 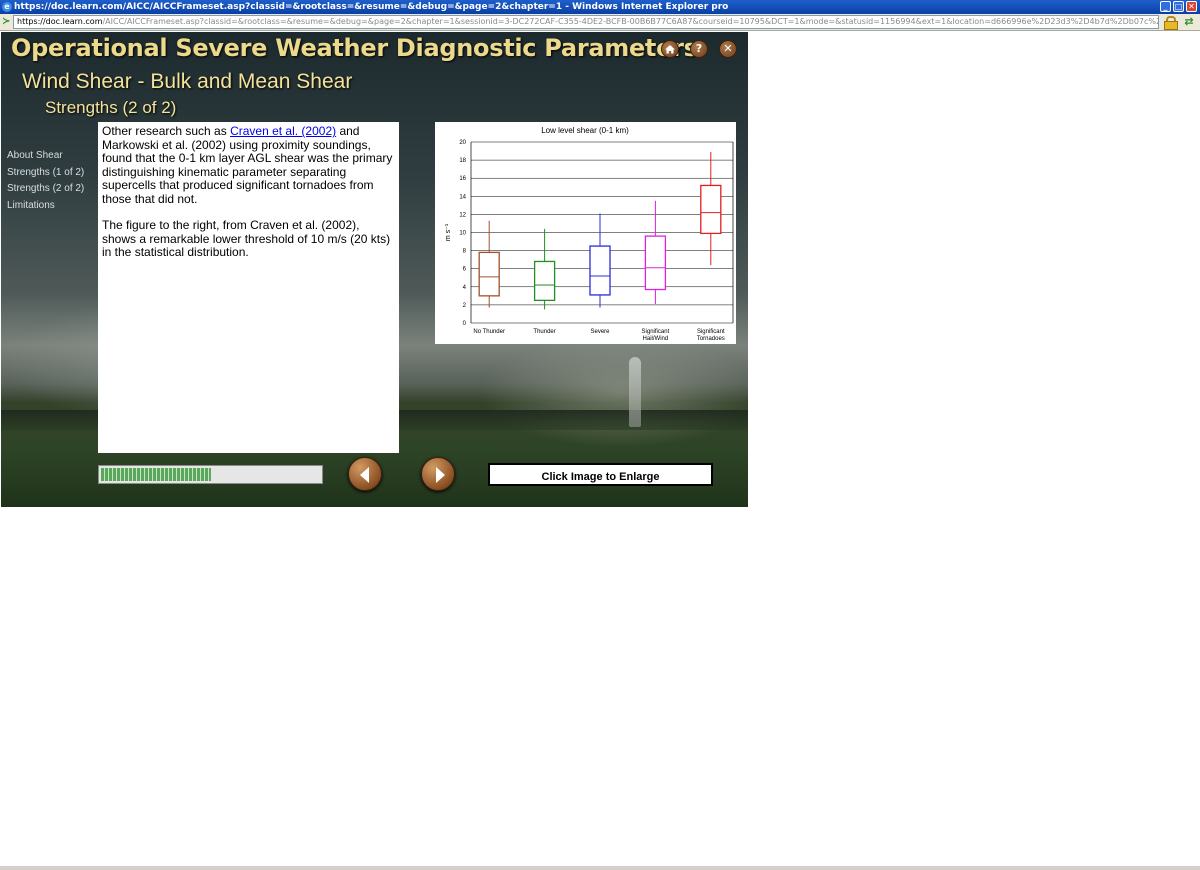 What do you see at coordinates (7, 7) in the screenshot?
I see `ie-logo-icon: e` at bounding box center [7, 7].